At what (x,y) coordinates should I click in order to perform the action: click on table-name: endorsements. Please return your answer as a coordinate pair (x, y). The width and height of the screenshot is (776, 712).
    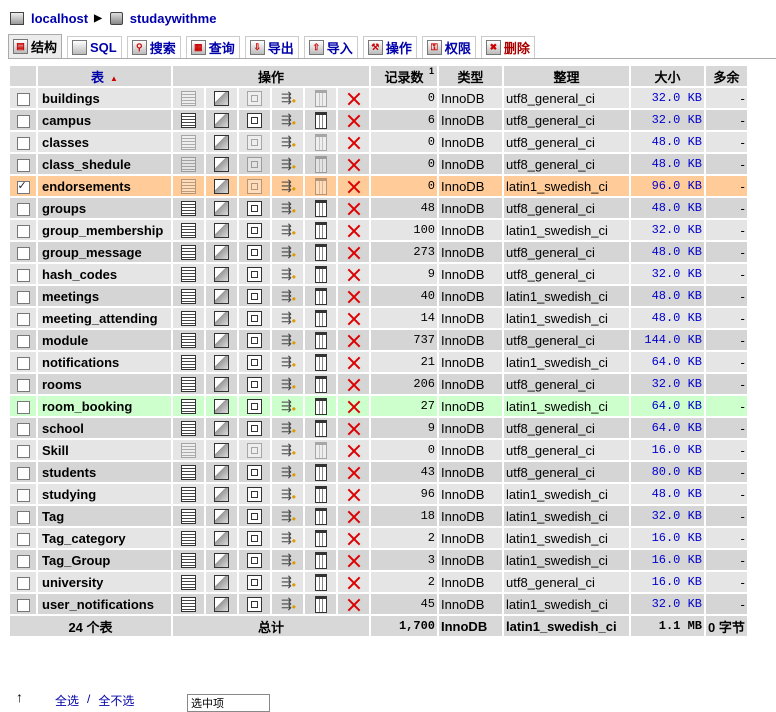
    Looking at the image, I should click on (104, 186).